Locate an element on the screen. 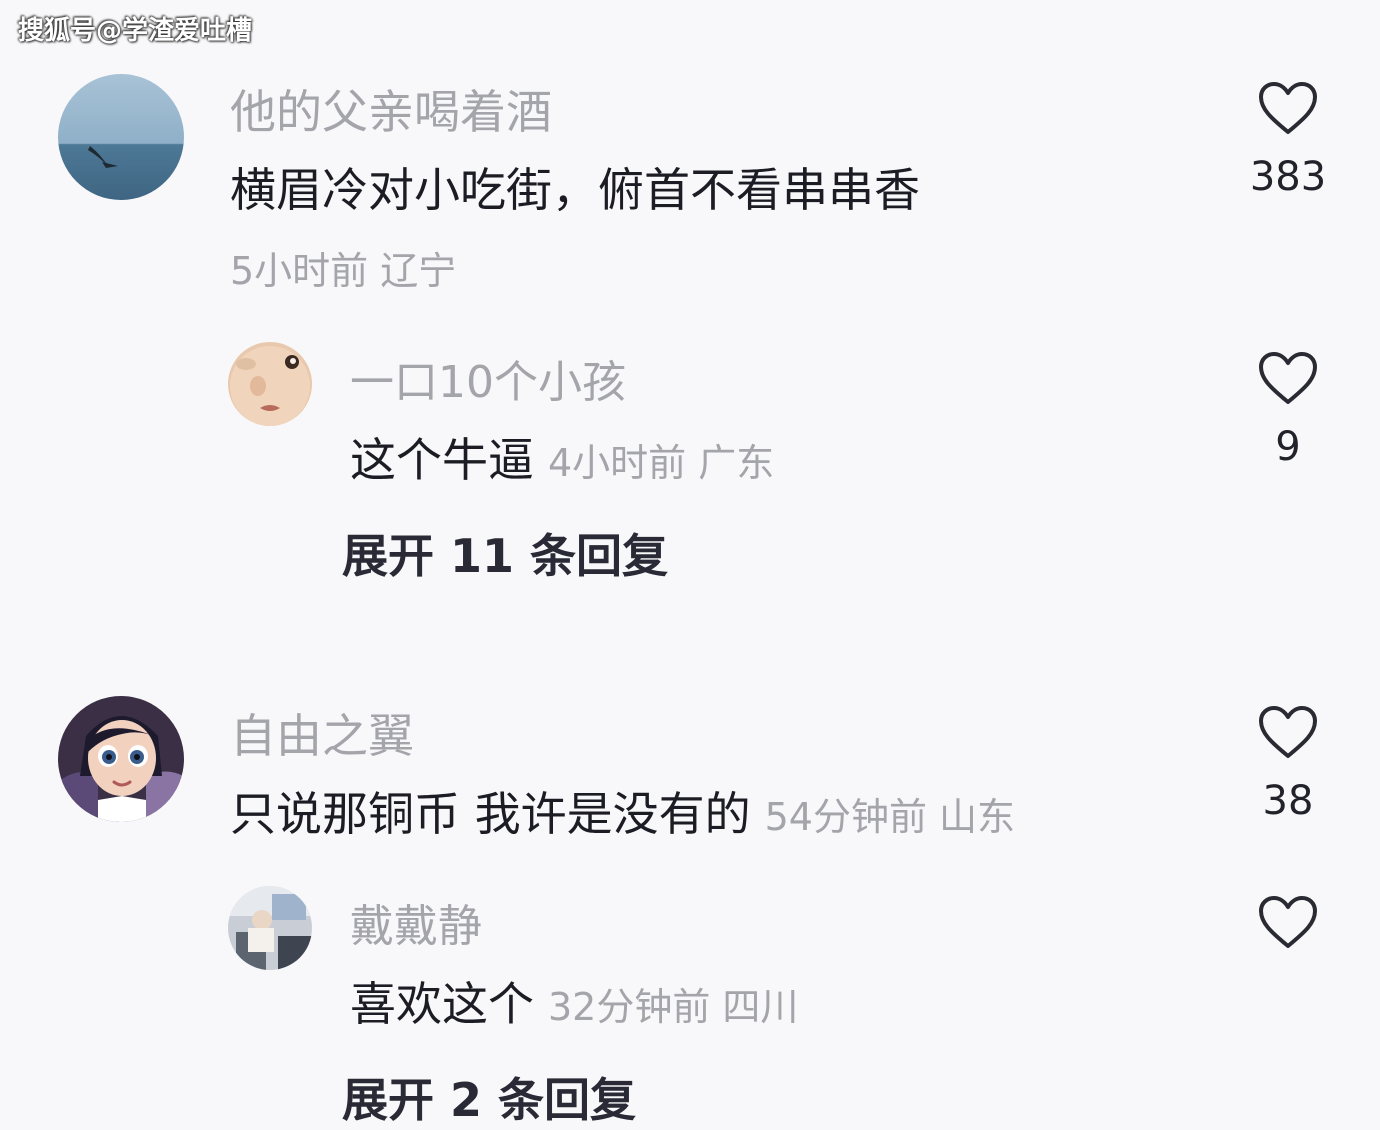 This screenshot has height=1130, width=1380. reply-text: 这个牛逼 4小时前 广东 is located at coordinates (562, 457).